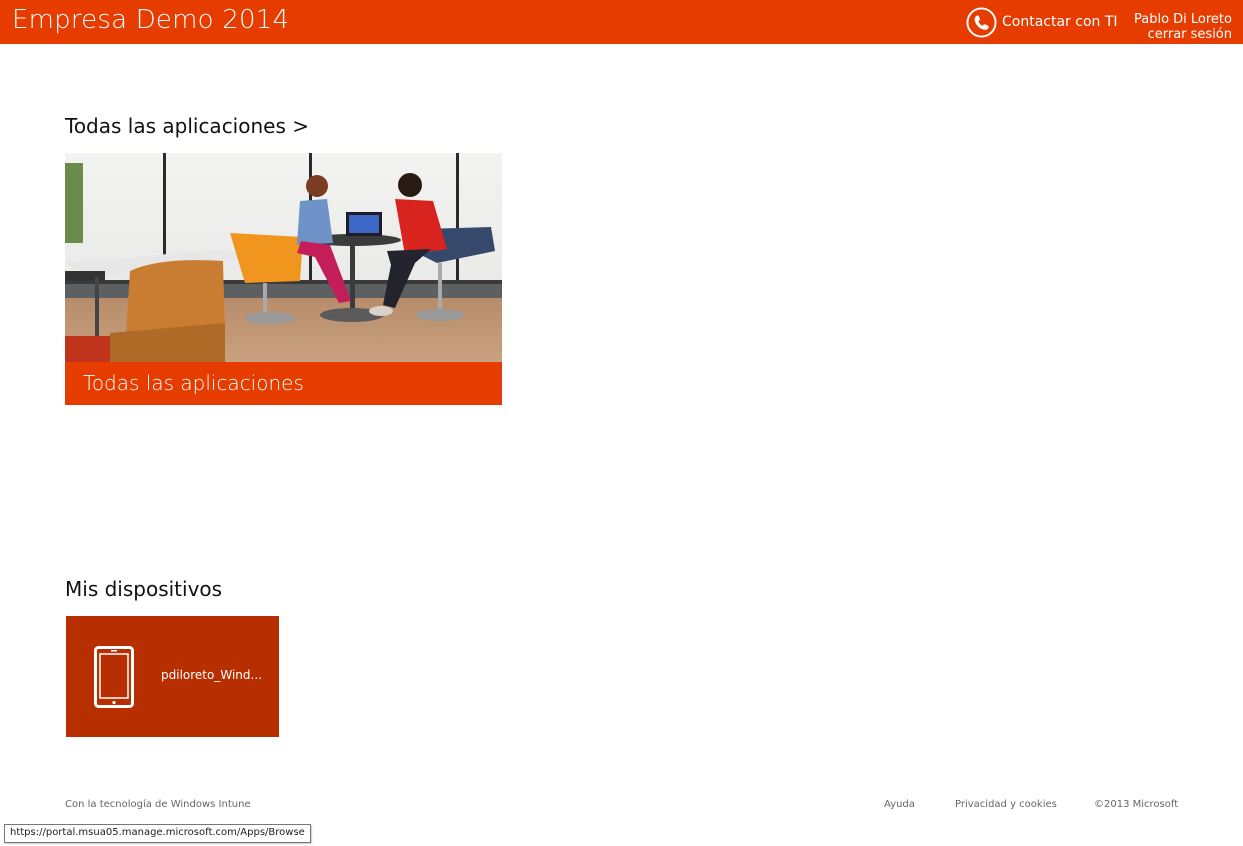  What do you see at coordinates (283, 257) in the screenshot?
I see `office-people-photo` at bounding box center [283, 257].